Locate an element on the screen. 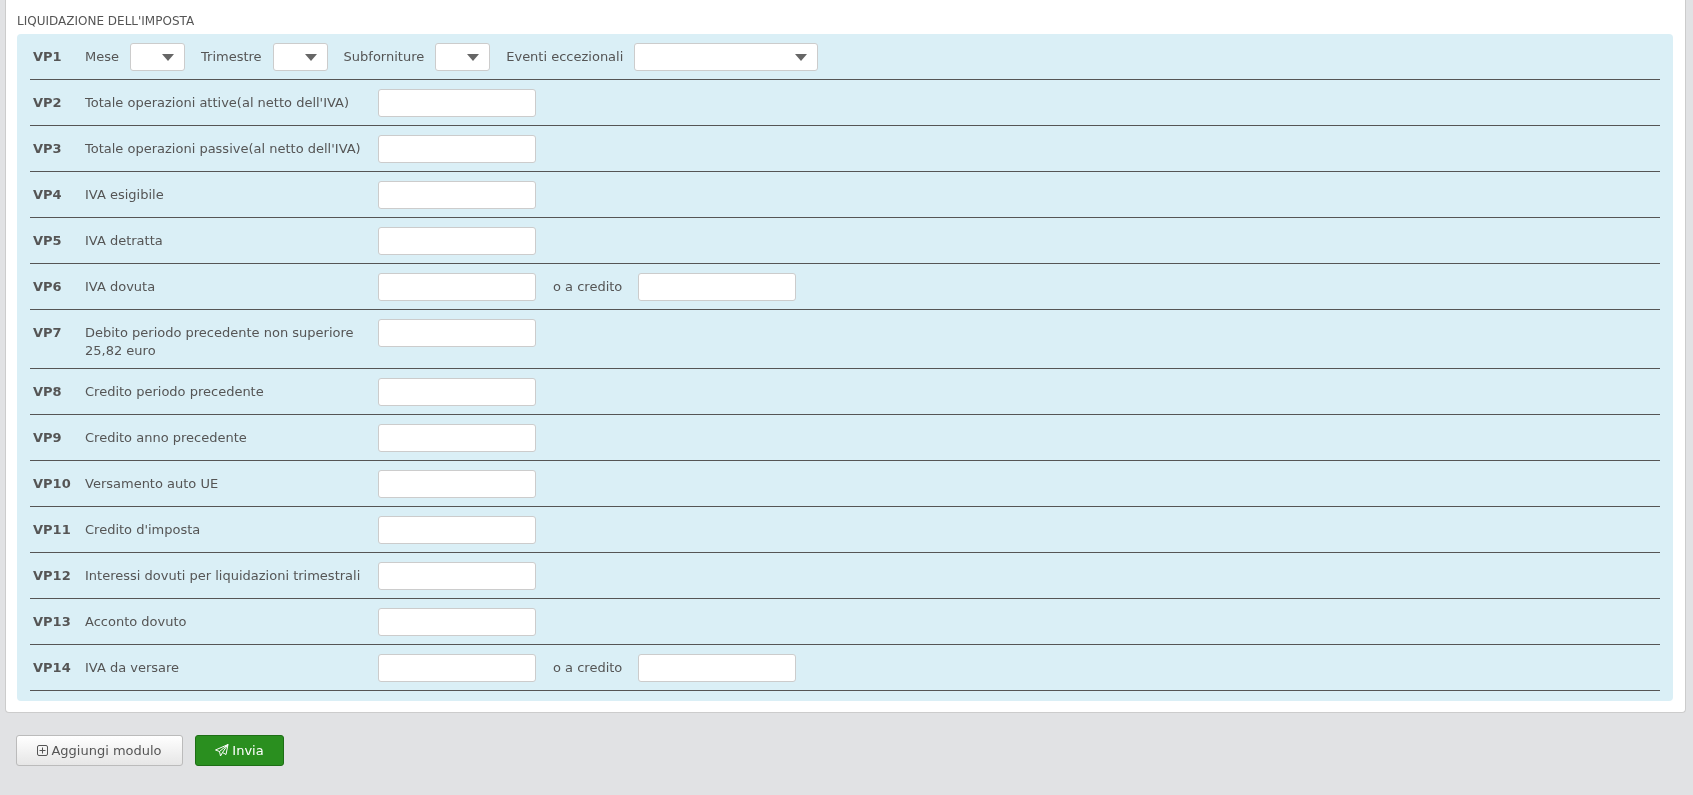 The height and width of the screenshot is (795, 1693). row-code: VP13 is located at coordinates (52, 622).